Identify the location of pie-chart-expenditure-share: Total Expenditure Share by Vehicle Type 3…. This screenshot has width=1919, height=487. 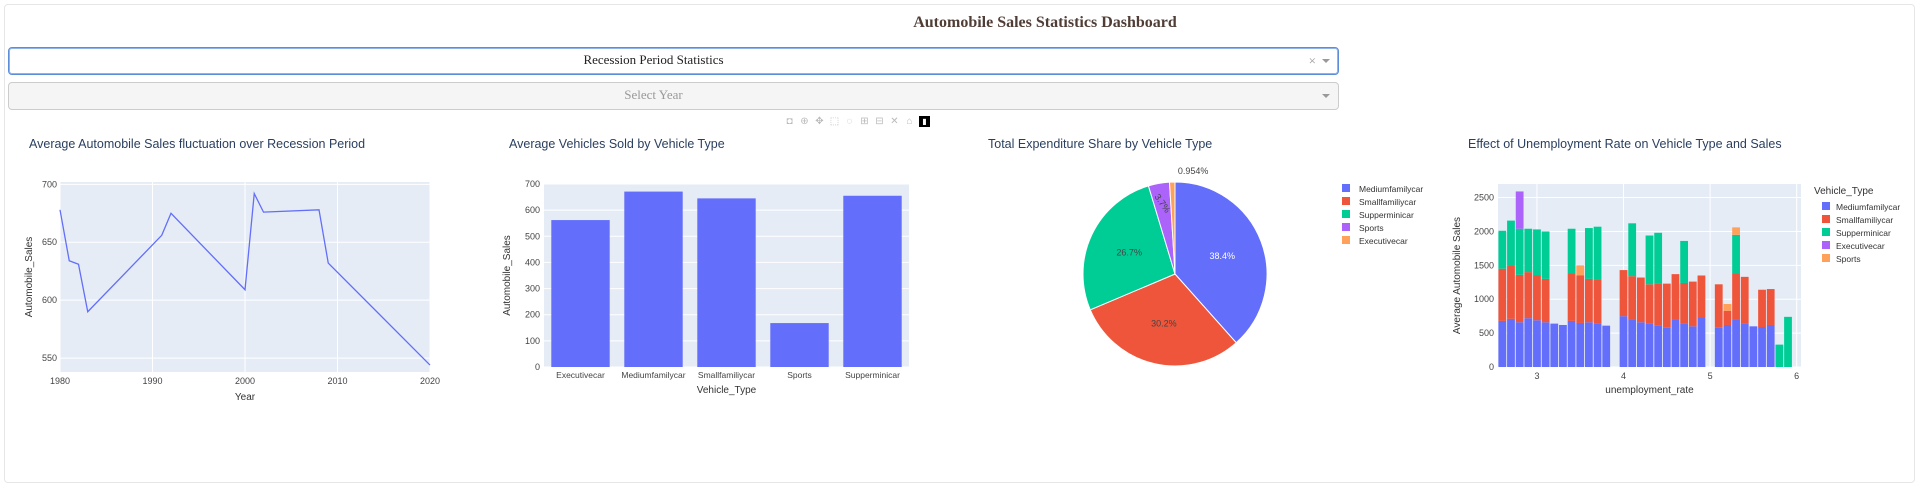
(1205, 252).